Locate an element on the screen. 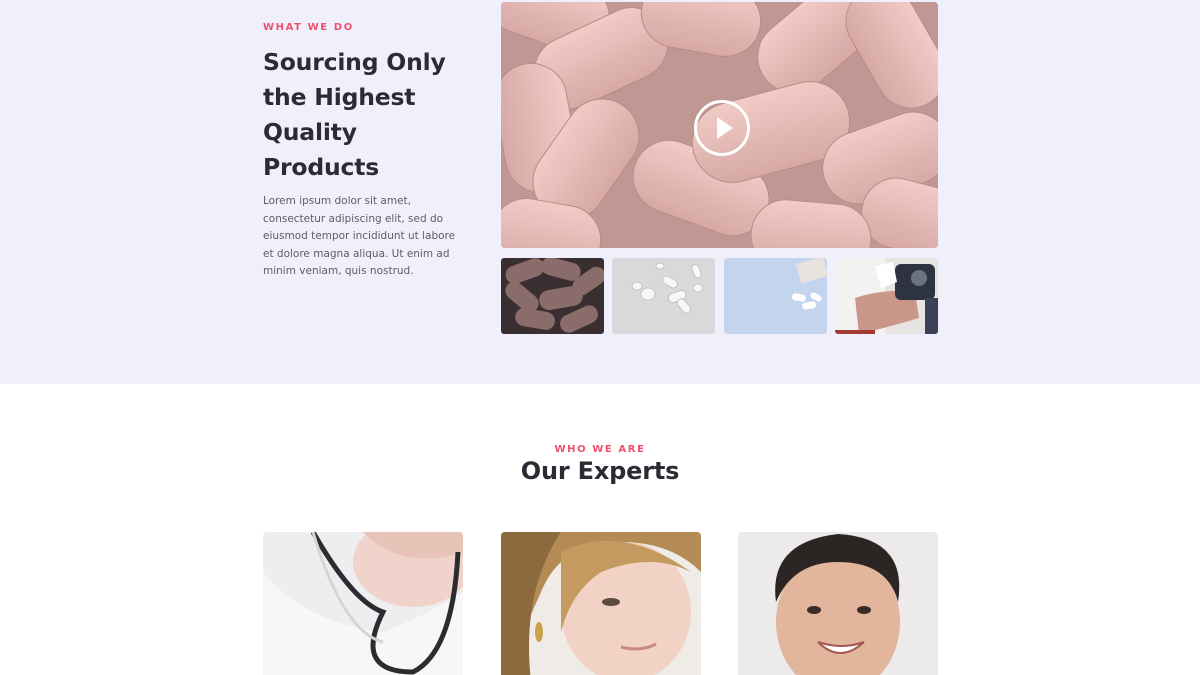  our-experts-title: Our Experts is located at coordinates (600, 471).